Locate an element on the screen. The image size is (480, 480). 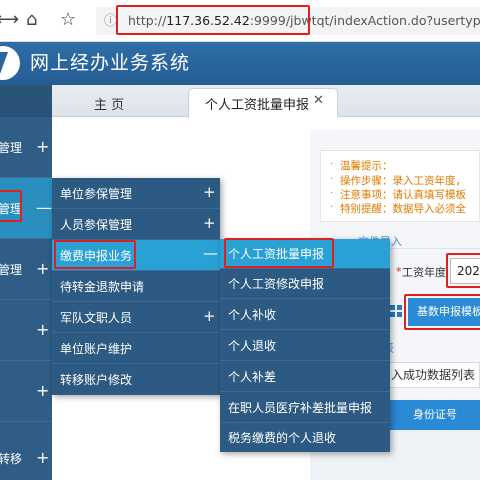
notice-caution: 注意事项：请认真填写模板 is located at coordinates (403, 195).